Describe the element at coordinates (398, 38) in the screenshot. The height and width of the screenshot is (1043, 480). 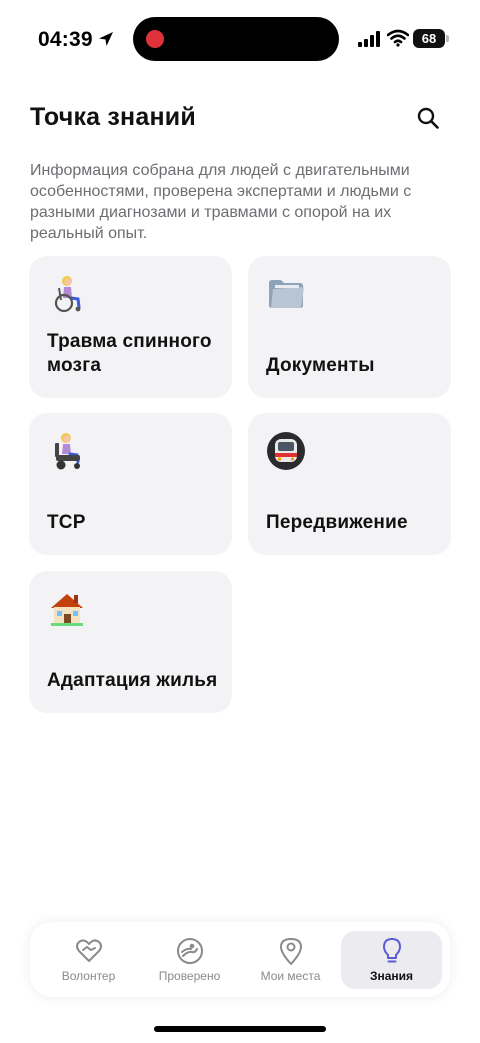
I see `wifi-icon` at that location.